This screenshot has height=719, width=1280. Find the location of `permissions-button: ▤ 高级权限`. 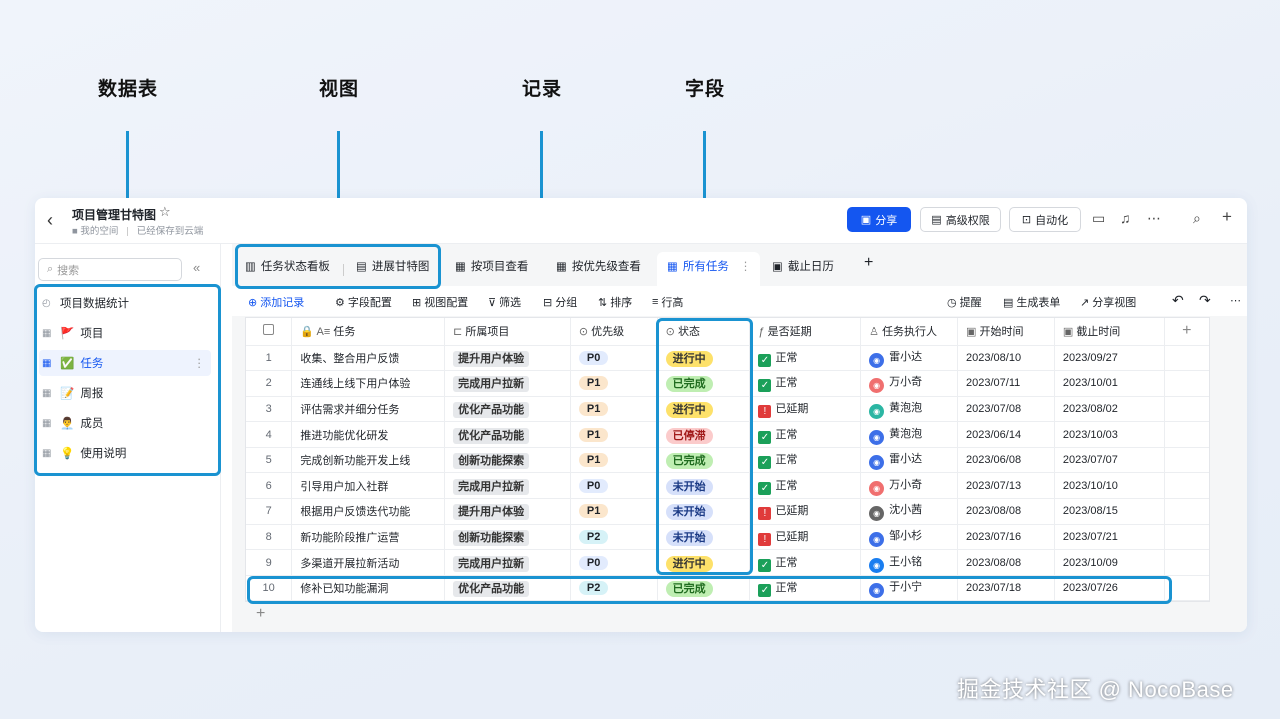

permissions-button: ▤ 高级权限 is located at coordinates (960, 219).